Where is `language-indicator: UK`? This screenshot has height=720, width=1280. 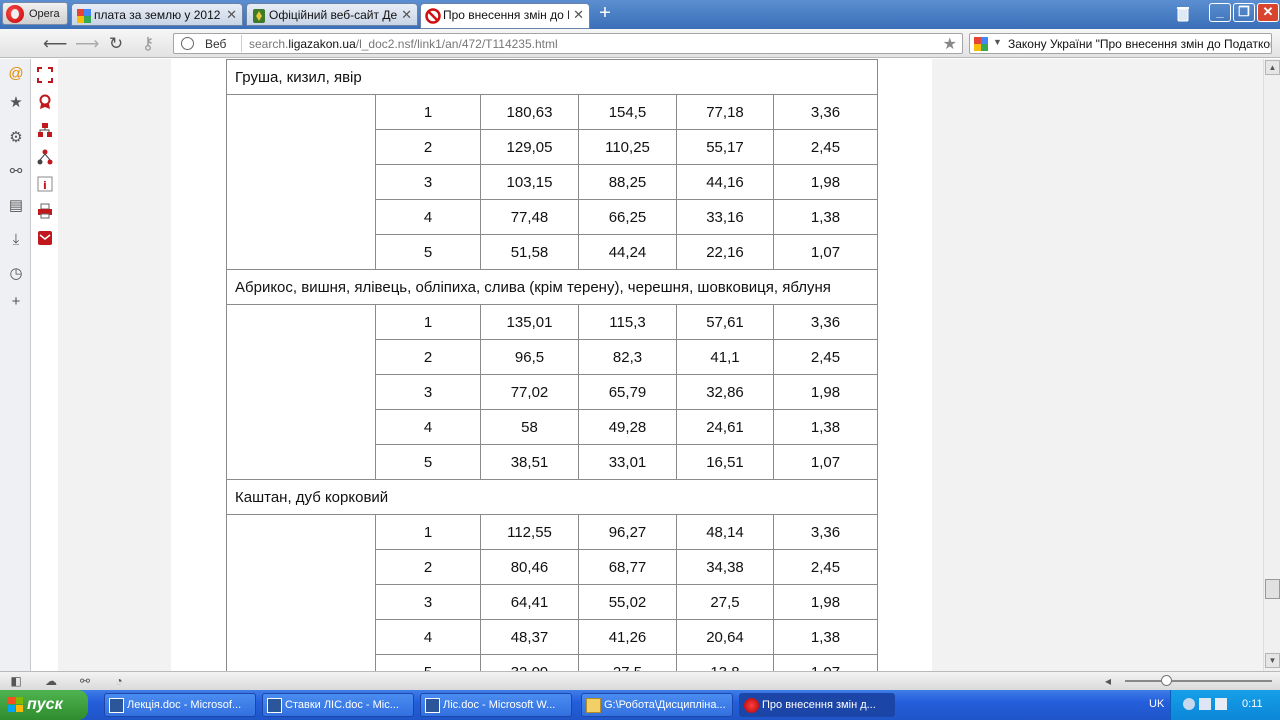
language-indicator: UK is located at coordinates (1156, 704).